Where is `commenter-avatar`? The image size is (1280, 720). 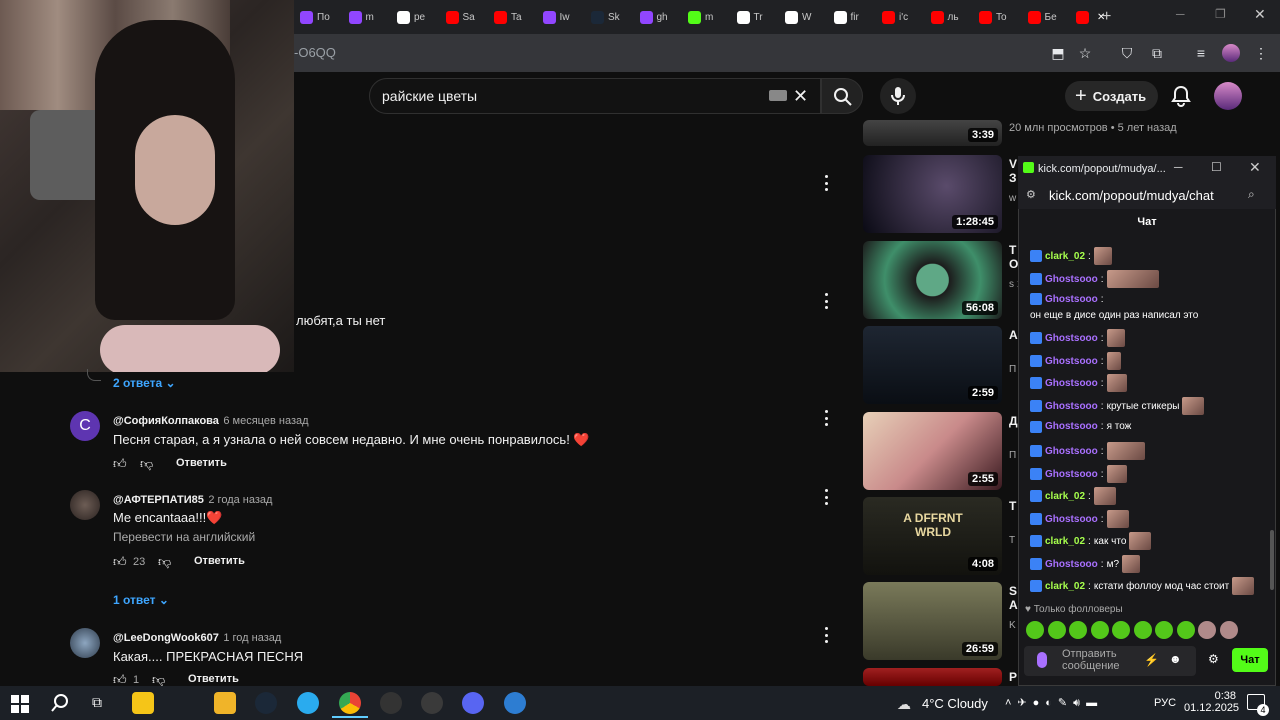 commenter-avatar is located at coordinates (85, 505).